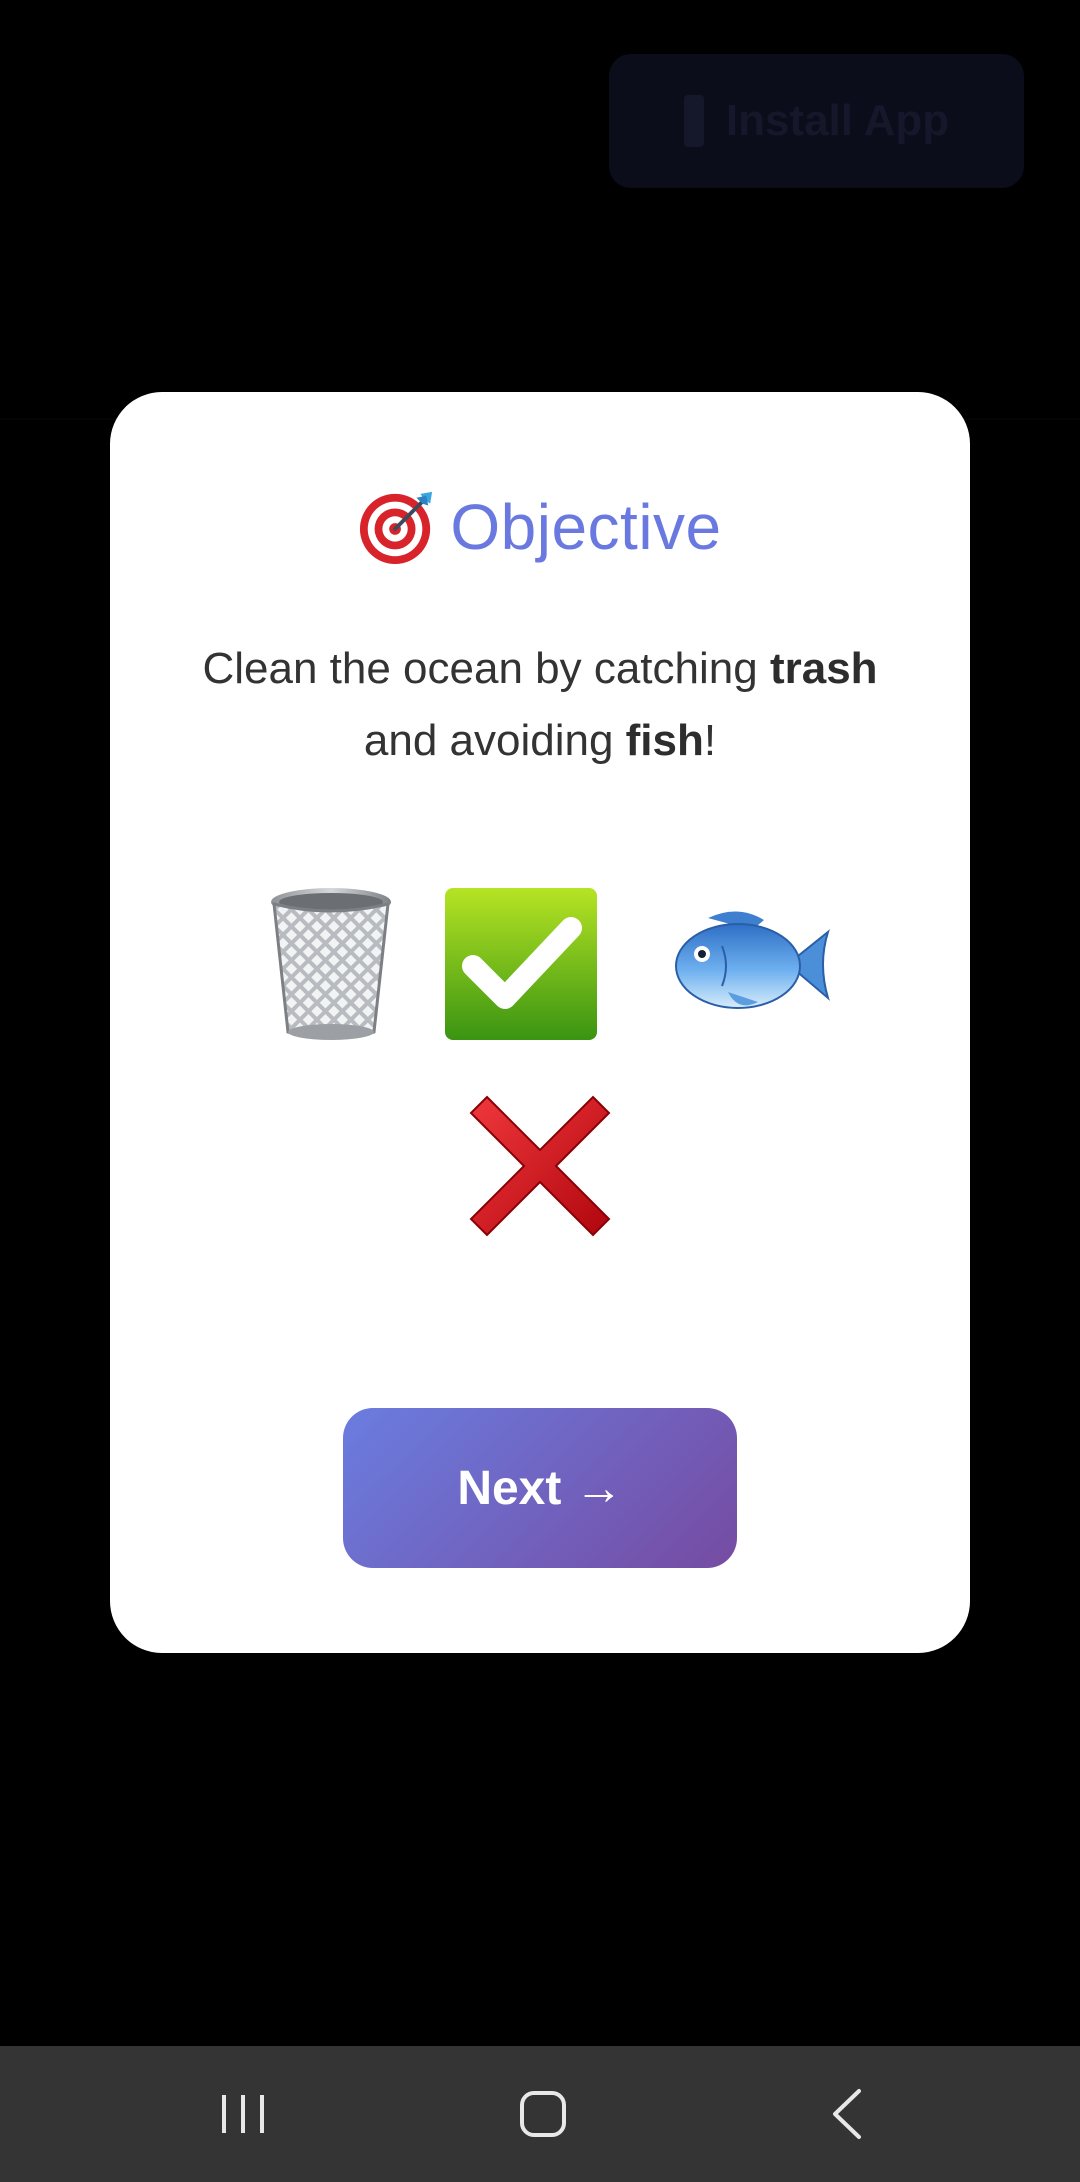 This screenshot has height=2182, width=1080. I want to click on next-button: Next →, so click(540, 1488).